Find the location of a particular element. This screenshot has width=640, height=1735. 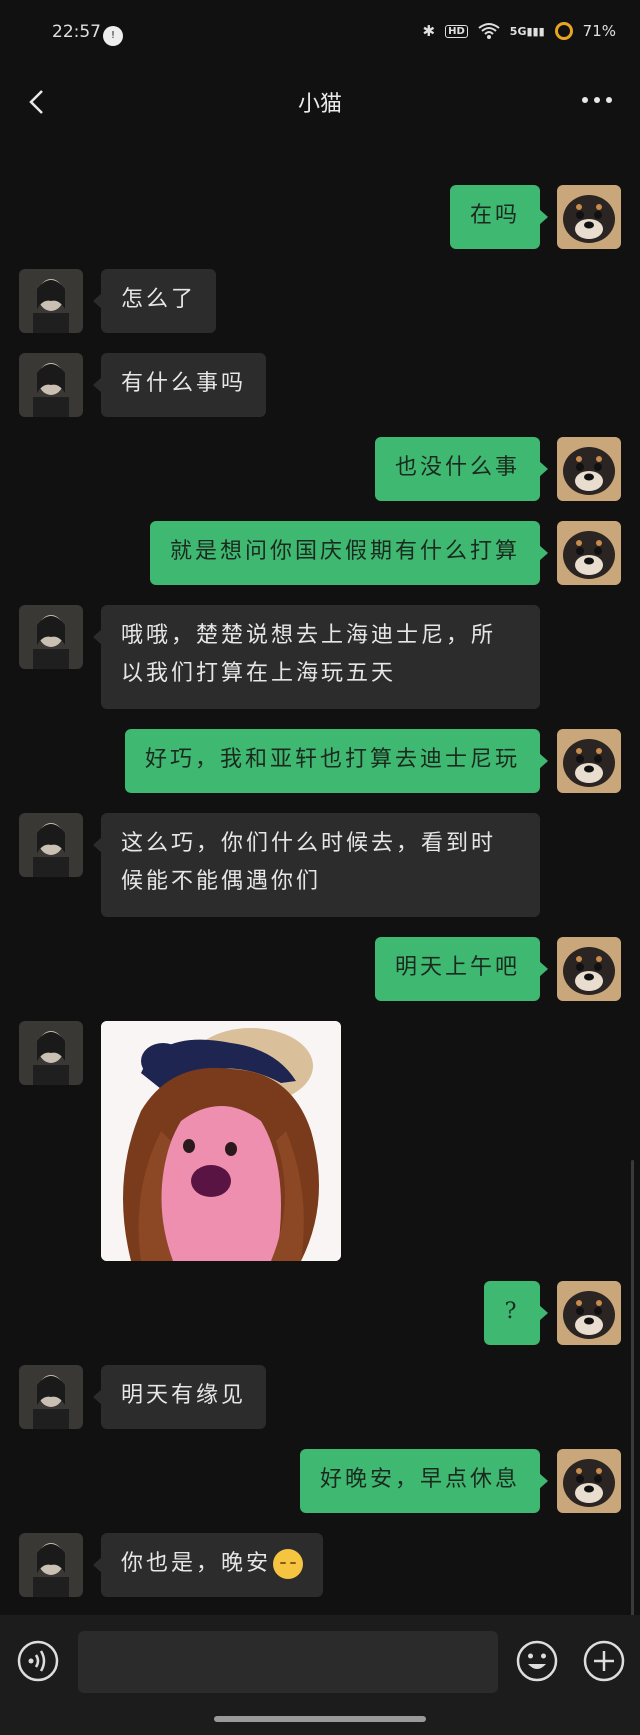

message-bubble: 也没什么事 is located at coordinates (461, 469).